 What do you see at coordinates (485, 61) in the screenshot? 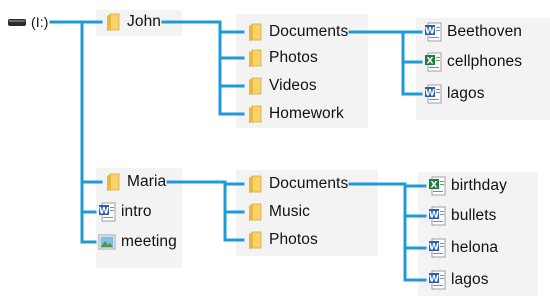
I see `tree-node-label: cellphones` at bounding box center [485, 61].